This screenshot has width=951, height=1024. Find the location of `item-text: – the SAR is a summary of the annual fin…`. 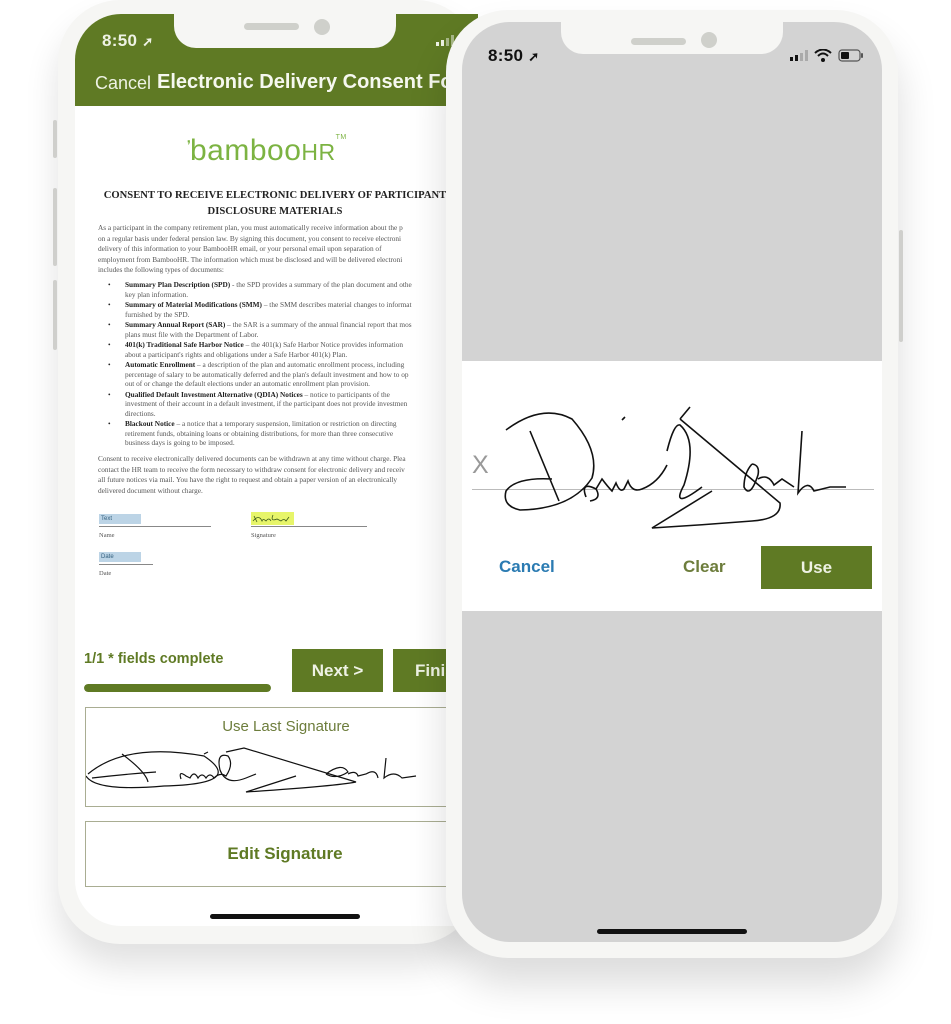

item-text: – the SAR is a summary of the annual fin… is located at coordinates (318, 324).